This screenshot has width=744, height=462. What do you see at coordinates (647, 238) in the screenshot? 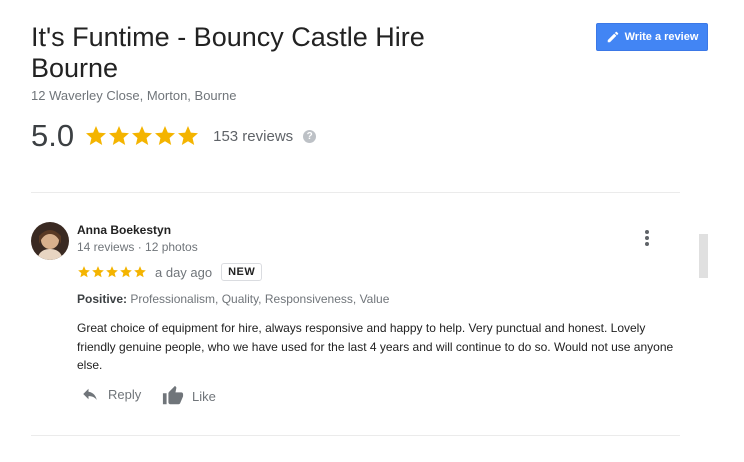
I see `more-options-icon` at bounding box center [647, 238].